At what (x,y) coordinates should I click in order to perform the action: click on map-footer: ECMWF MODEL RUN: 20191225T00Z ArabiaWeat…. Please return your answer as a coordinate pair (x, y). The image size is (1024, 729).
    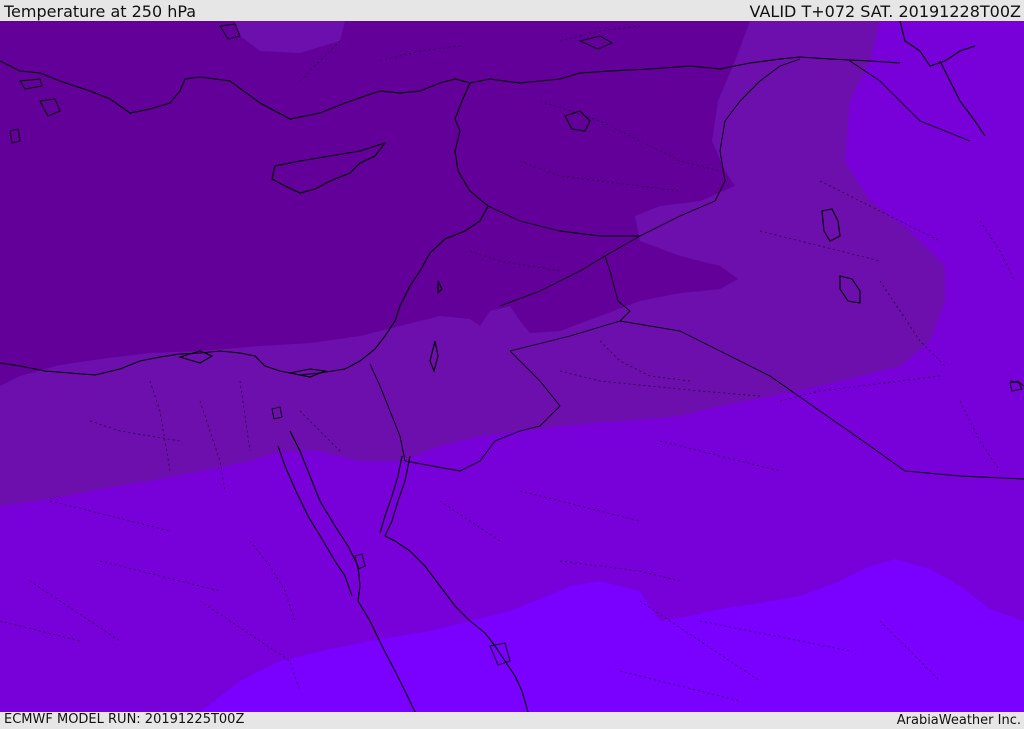
    Looking at the image, I should click on (512, 720).